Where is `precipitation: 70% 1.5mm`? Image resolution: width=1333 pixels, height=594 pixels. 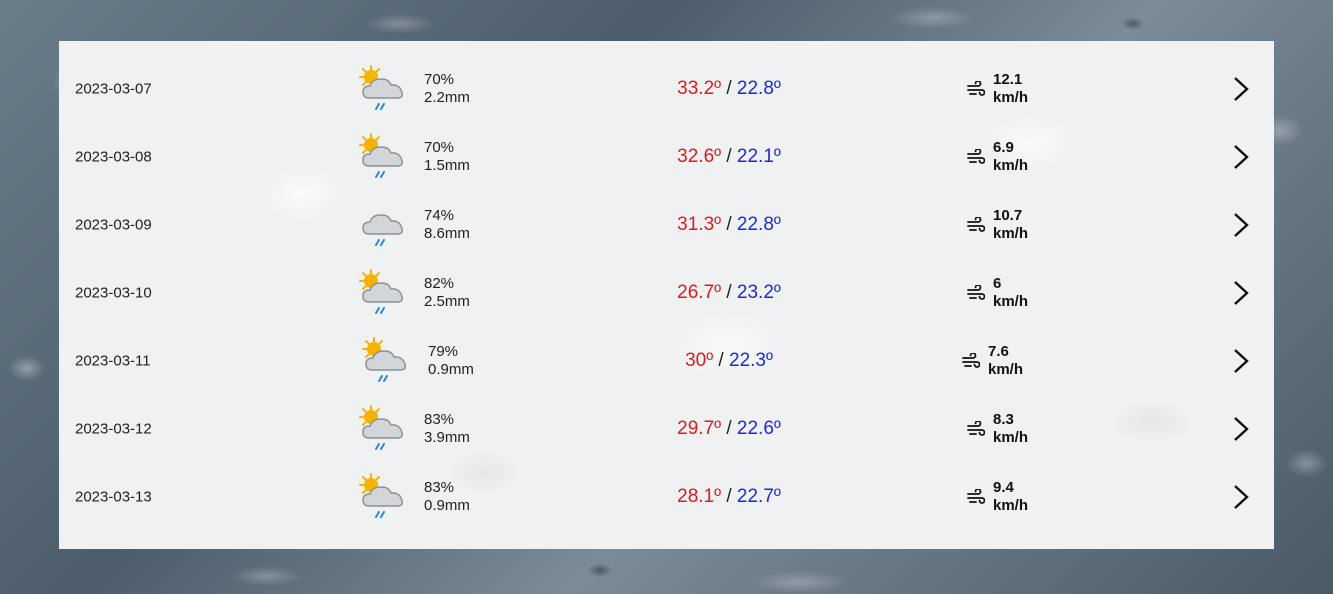
precipitation: 70% 1.5mm is located at coordinates (447, 157).